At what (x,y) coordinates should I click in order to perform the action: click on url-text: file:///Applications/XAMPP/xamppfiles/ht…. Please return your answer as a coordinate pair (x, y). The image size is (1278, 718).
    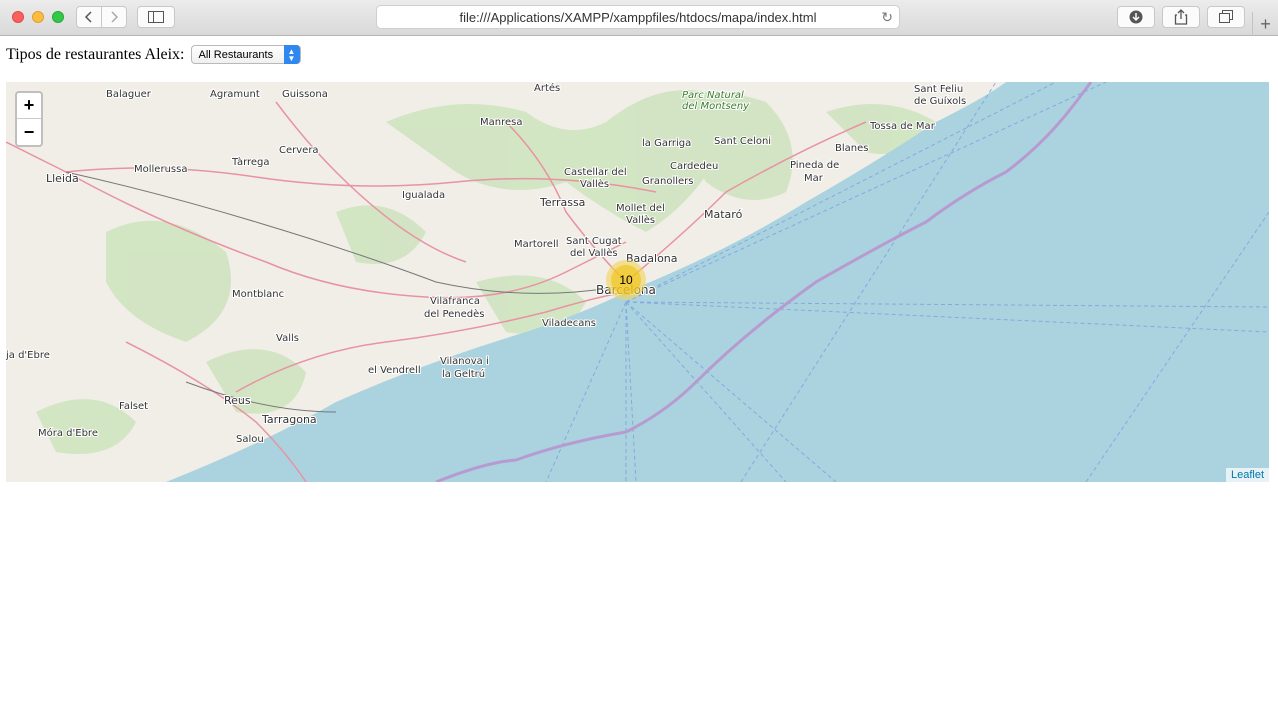
    Looking at the image, I should click on (638, 17).